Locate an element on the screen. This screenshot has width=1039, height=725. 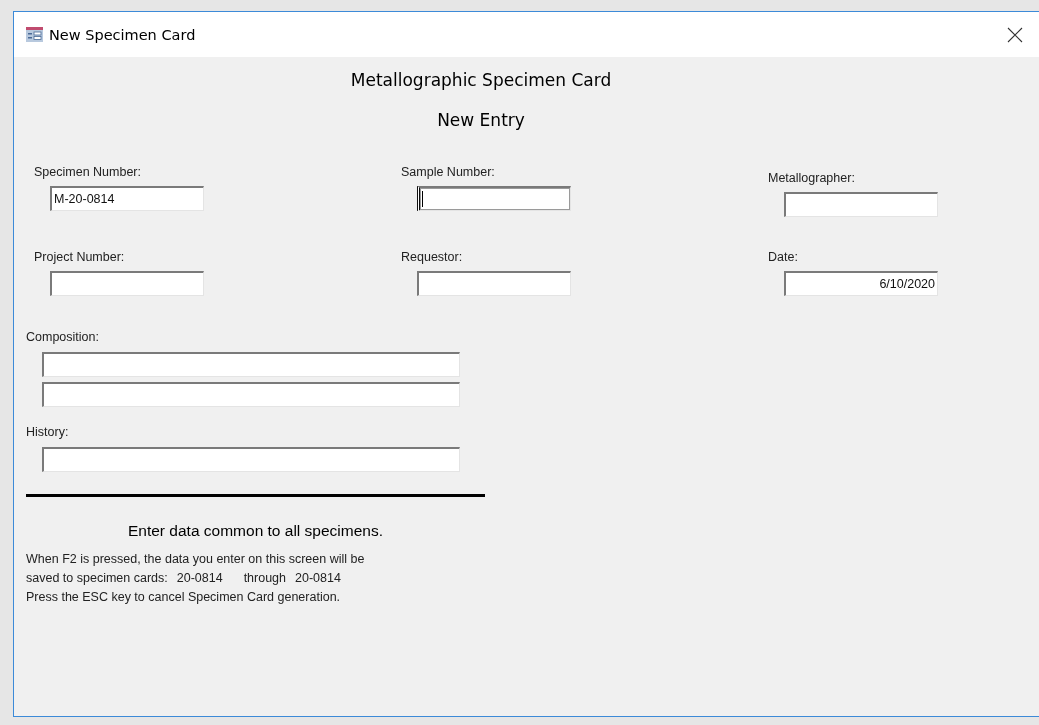
notice-text: Press the ESC key to cancel Specimen Card generation. is located at coordinates (184, 597).